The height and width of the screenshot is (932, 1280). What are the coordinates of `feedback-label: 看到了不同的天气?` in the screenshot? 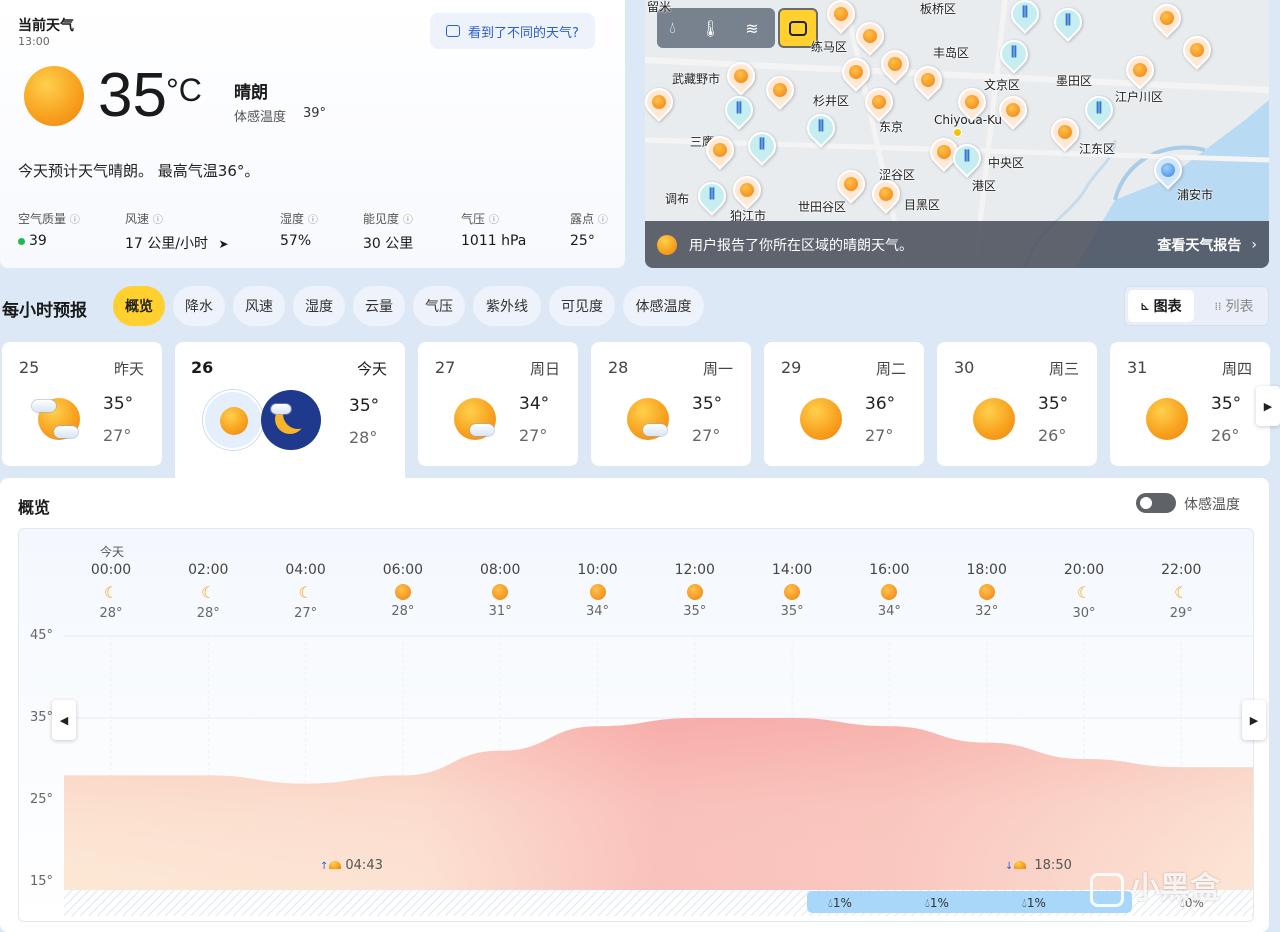 It's located at (523, 33).